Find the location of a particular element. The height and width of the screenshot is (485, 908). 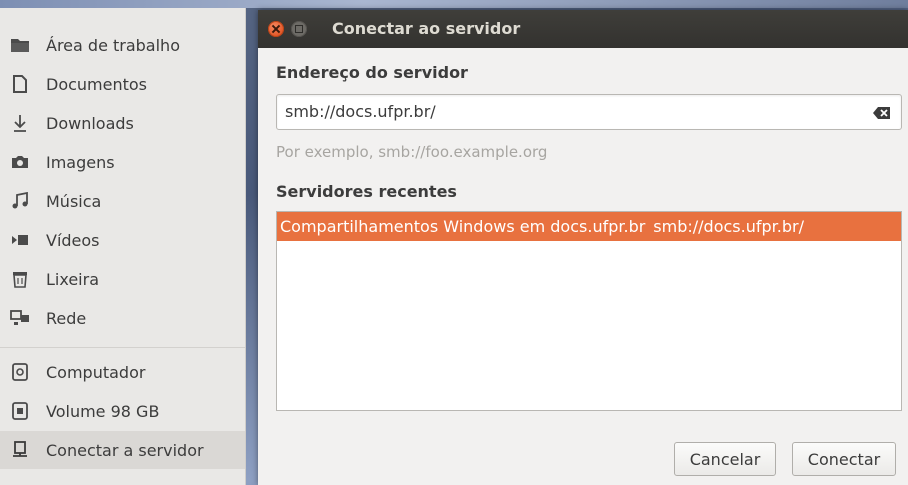

server-address-value: smb://docs.ufpr.br/ is located at coordinates (360, 111).